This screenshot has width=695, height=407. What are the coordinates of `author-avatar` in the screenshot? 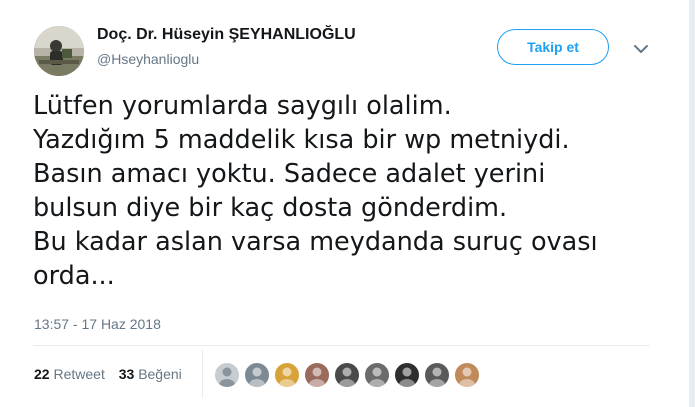 It's located at (59, 51).